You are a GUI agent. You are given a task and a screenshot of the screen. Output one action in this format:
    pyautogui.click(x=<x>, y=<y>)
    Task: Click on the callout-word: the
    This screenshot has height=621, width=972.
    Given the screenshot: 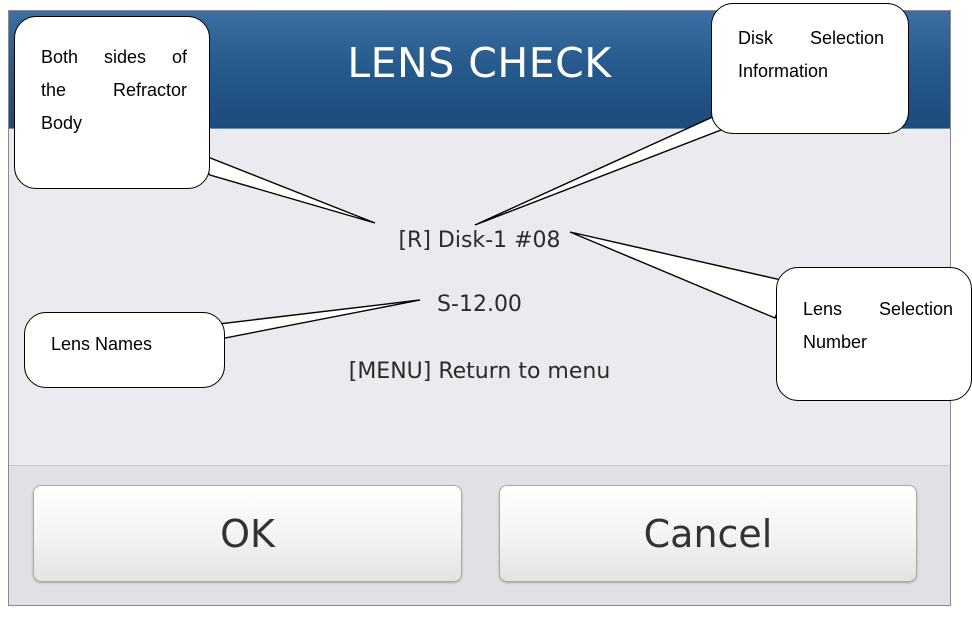 What is the action you would take?
    pyautogui.click(x=54, y=90)
    